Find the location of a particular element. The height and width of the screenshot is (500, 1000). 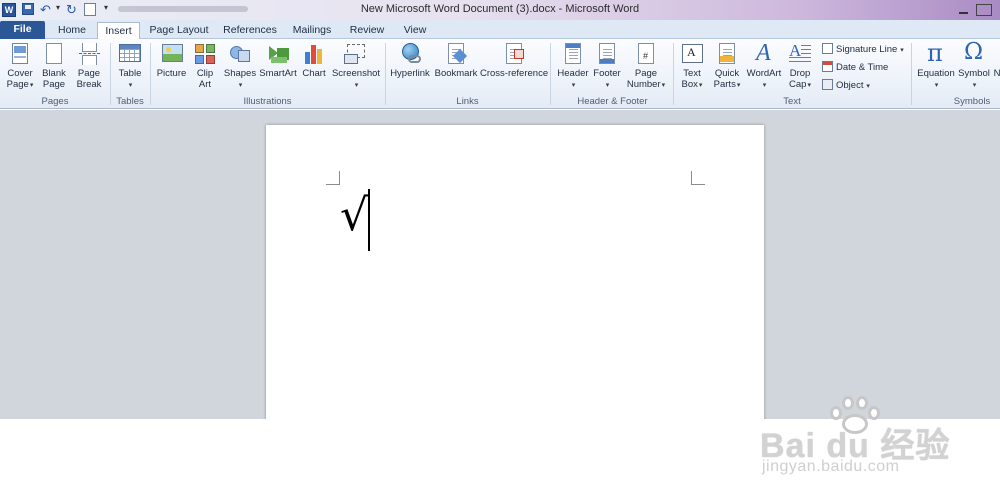

tab-home: Home is located at coordinates (72, 30).